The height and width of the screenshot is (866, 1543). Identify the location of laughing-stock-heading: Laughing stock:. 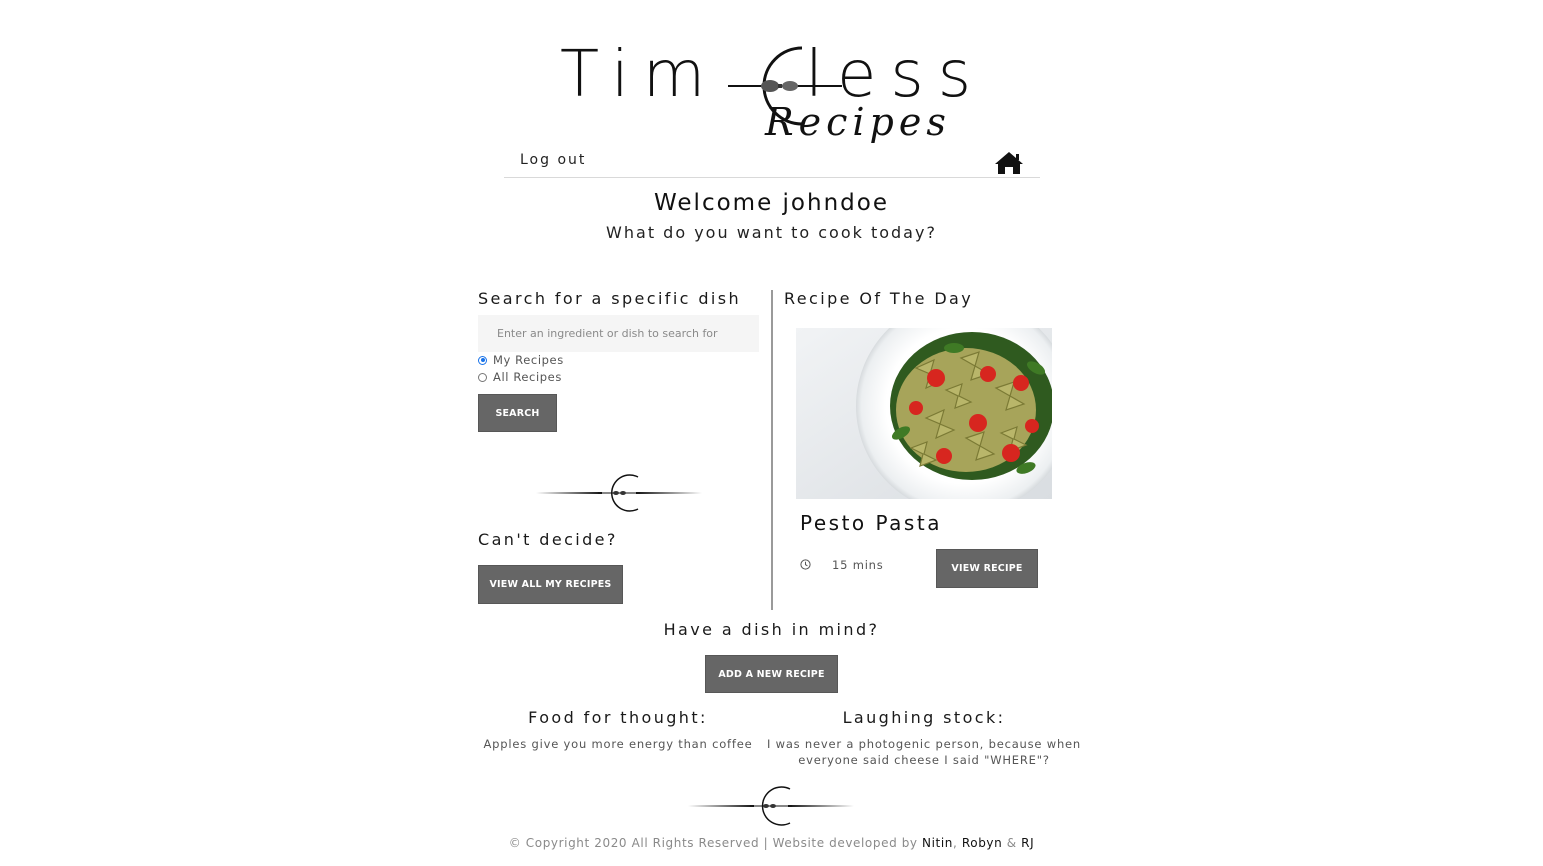
(924, 717).